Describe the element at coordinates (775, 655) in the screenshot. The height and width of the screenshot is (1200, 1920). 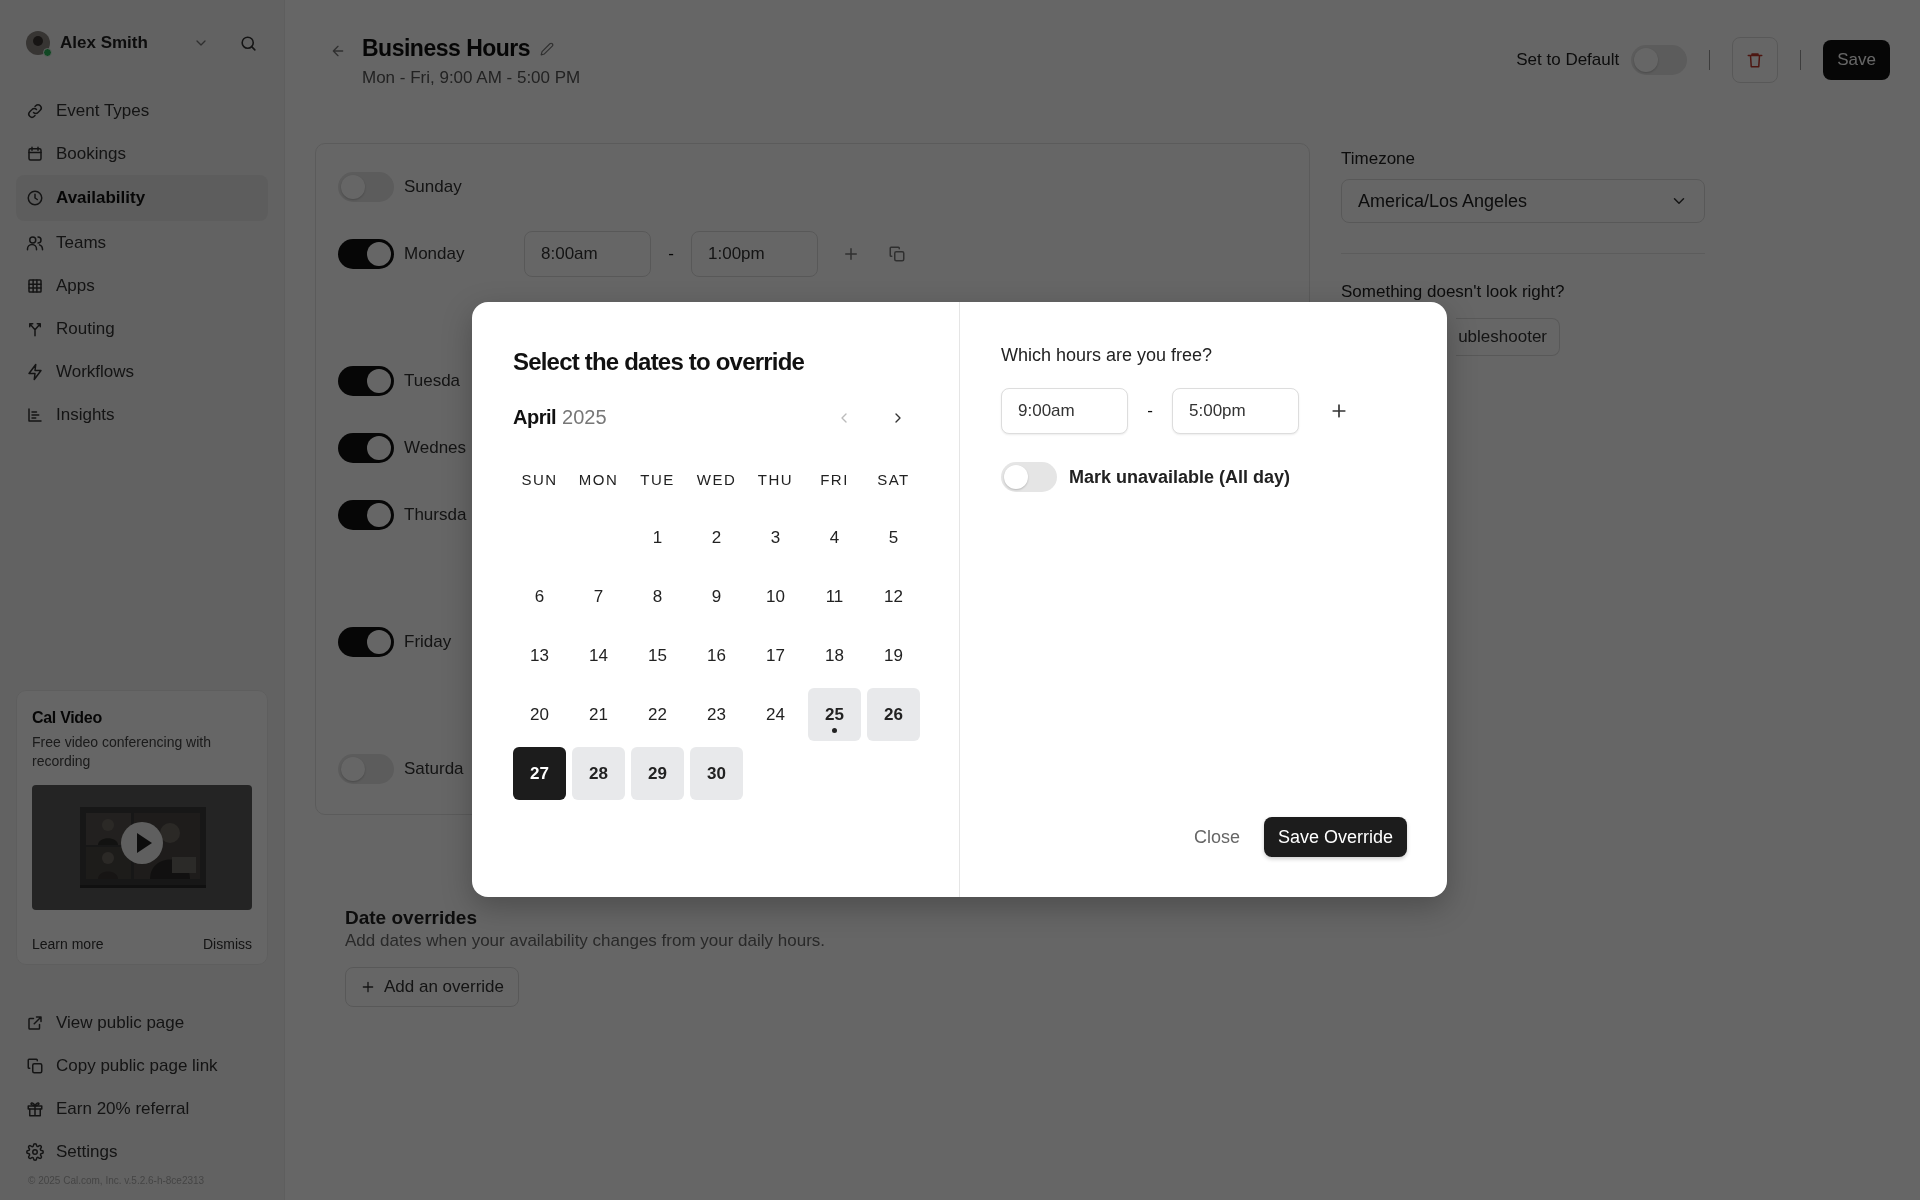
I see `calendar-day: 17` at that location.